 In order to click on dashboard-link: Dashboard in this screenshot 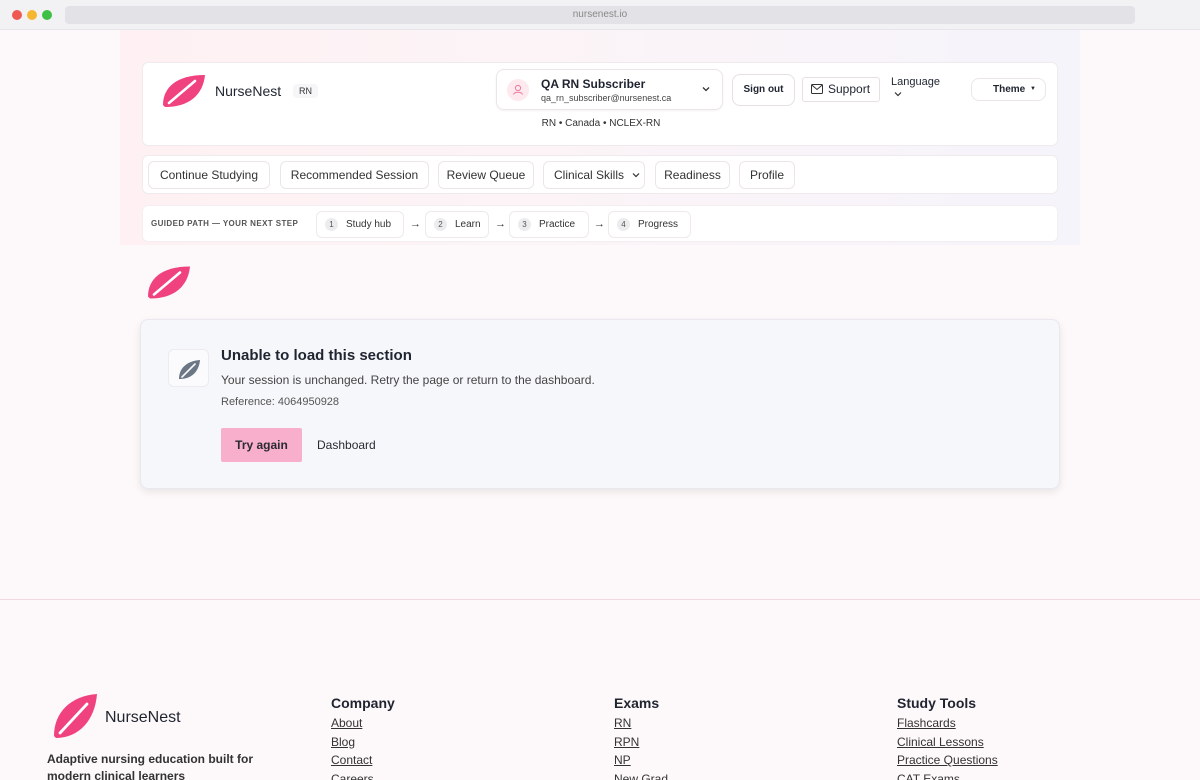, I will do `click(346, 445)`.